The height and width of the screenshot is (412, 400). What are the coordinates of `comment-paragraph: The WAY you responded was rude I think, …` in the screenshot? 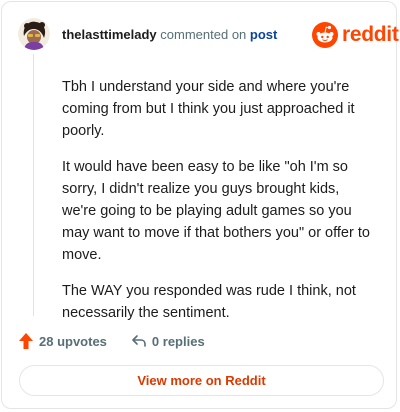 It's located at (209, 302).